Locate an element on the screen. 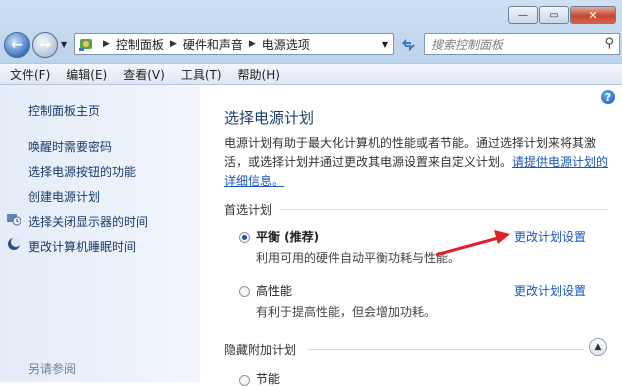  menu-help: 帮助(H) is located at coordinates (259, 74).